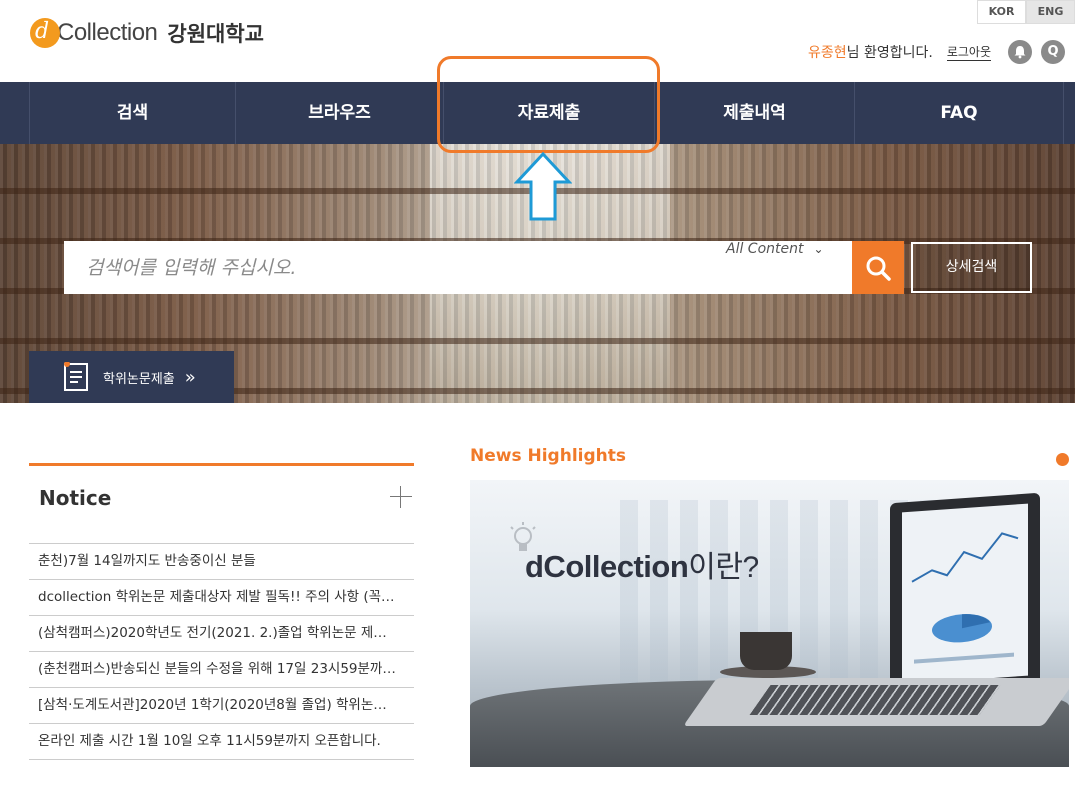  Describe the element at coordinates (548, 104) in the screenshot. I see `highlight-box` at that location.